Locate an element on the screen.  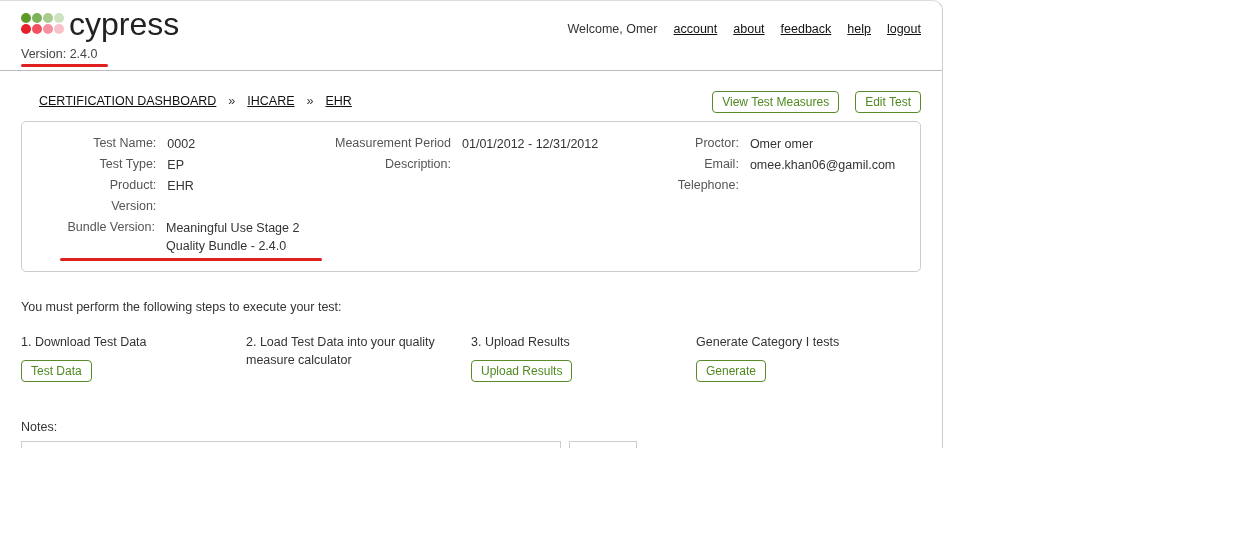
welcome-text: Welcome, Omer is located at coordinates (612, 29).